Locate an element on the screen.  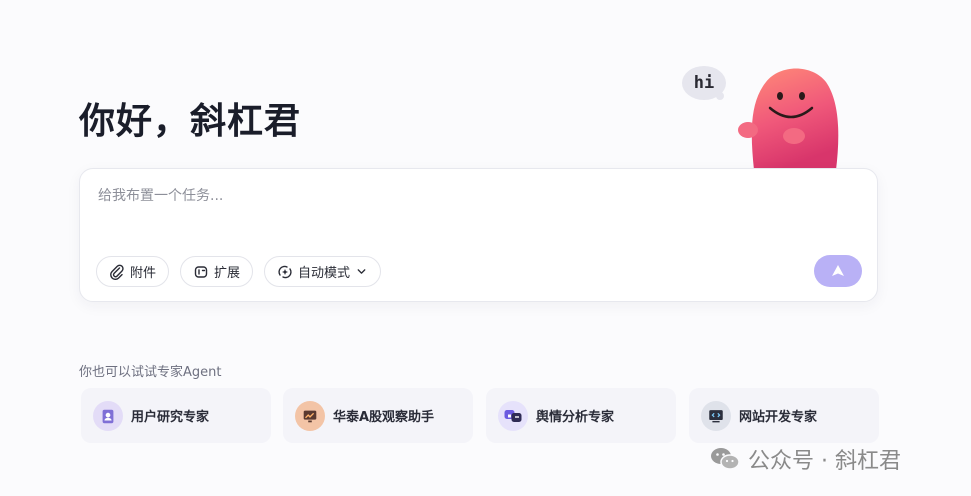
agent-card-sentiment: 舆情分析专家 is located at coordinates (581, 415).